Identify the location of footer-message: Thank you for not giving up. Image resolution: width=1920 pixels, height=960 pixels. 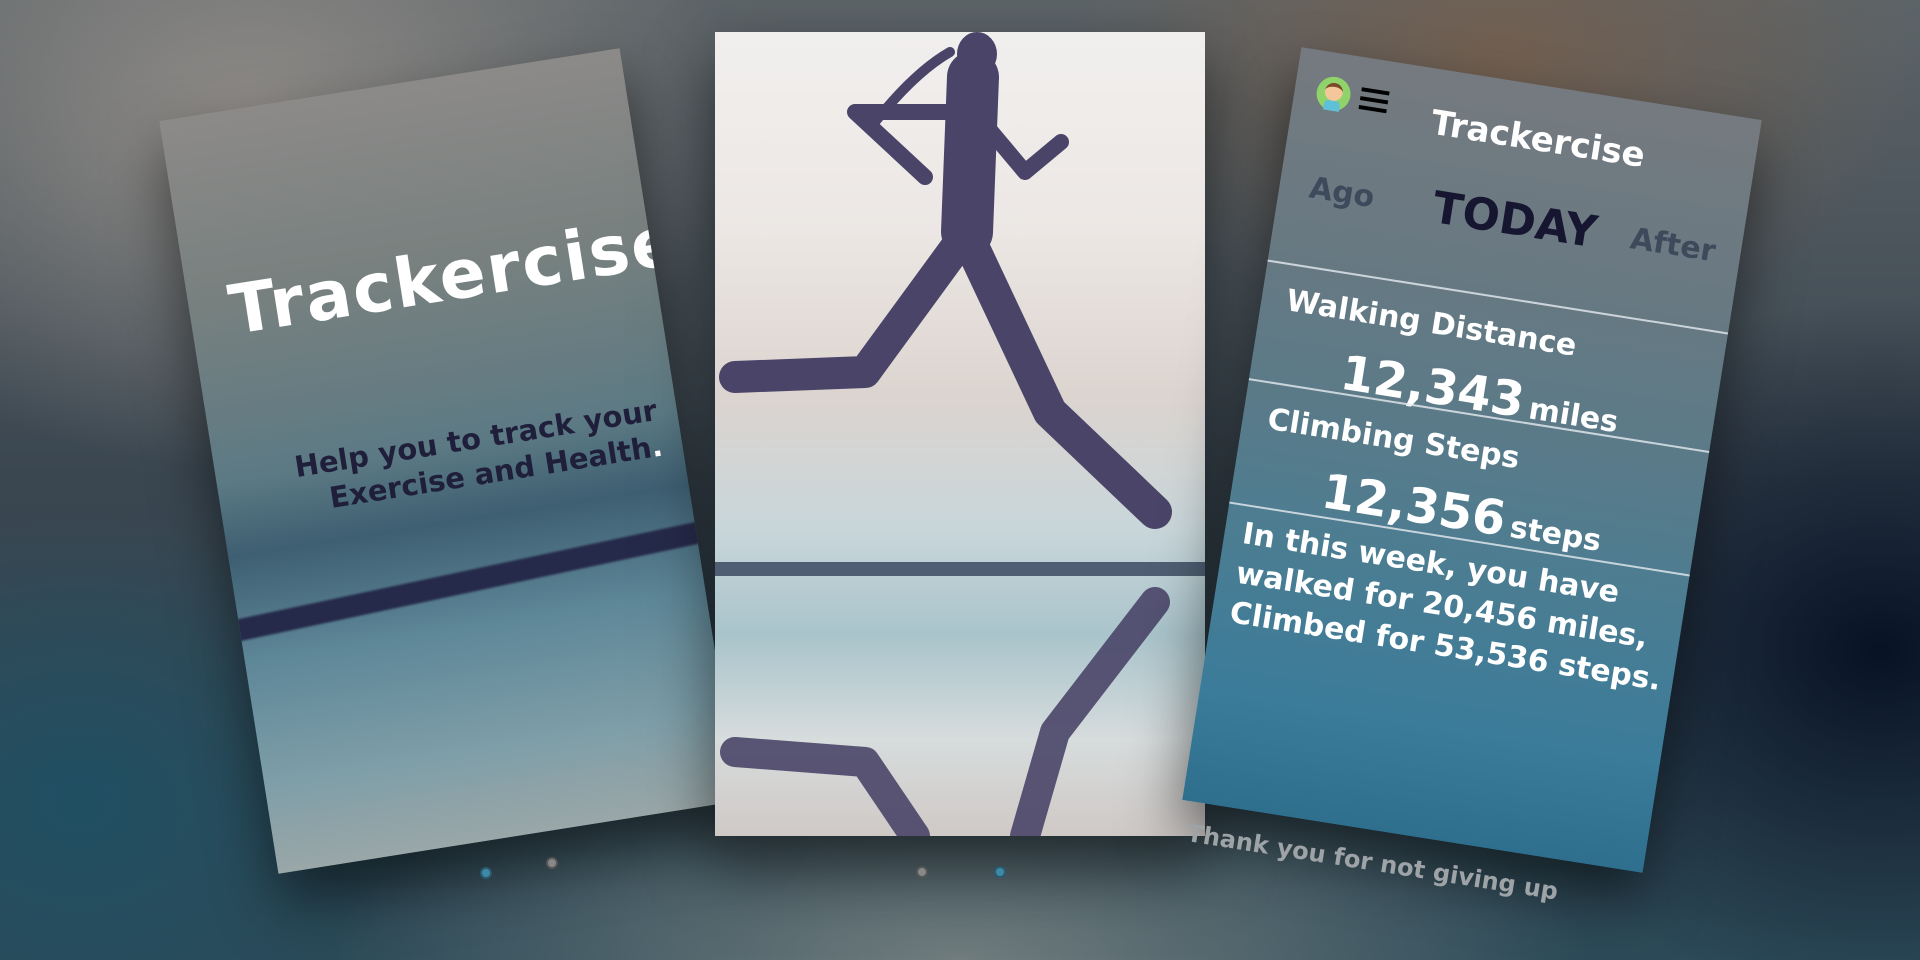
(1372, 862).